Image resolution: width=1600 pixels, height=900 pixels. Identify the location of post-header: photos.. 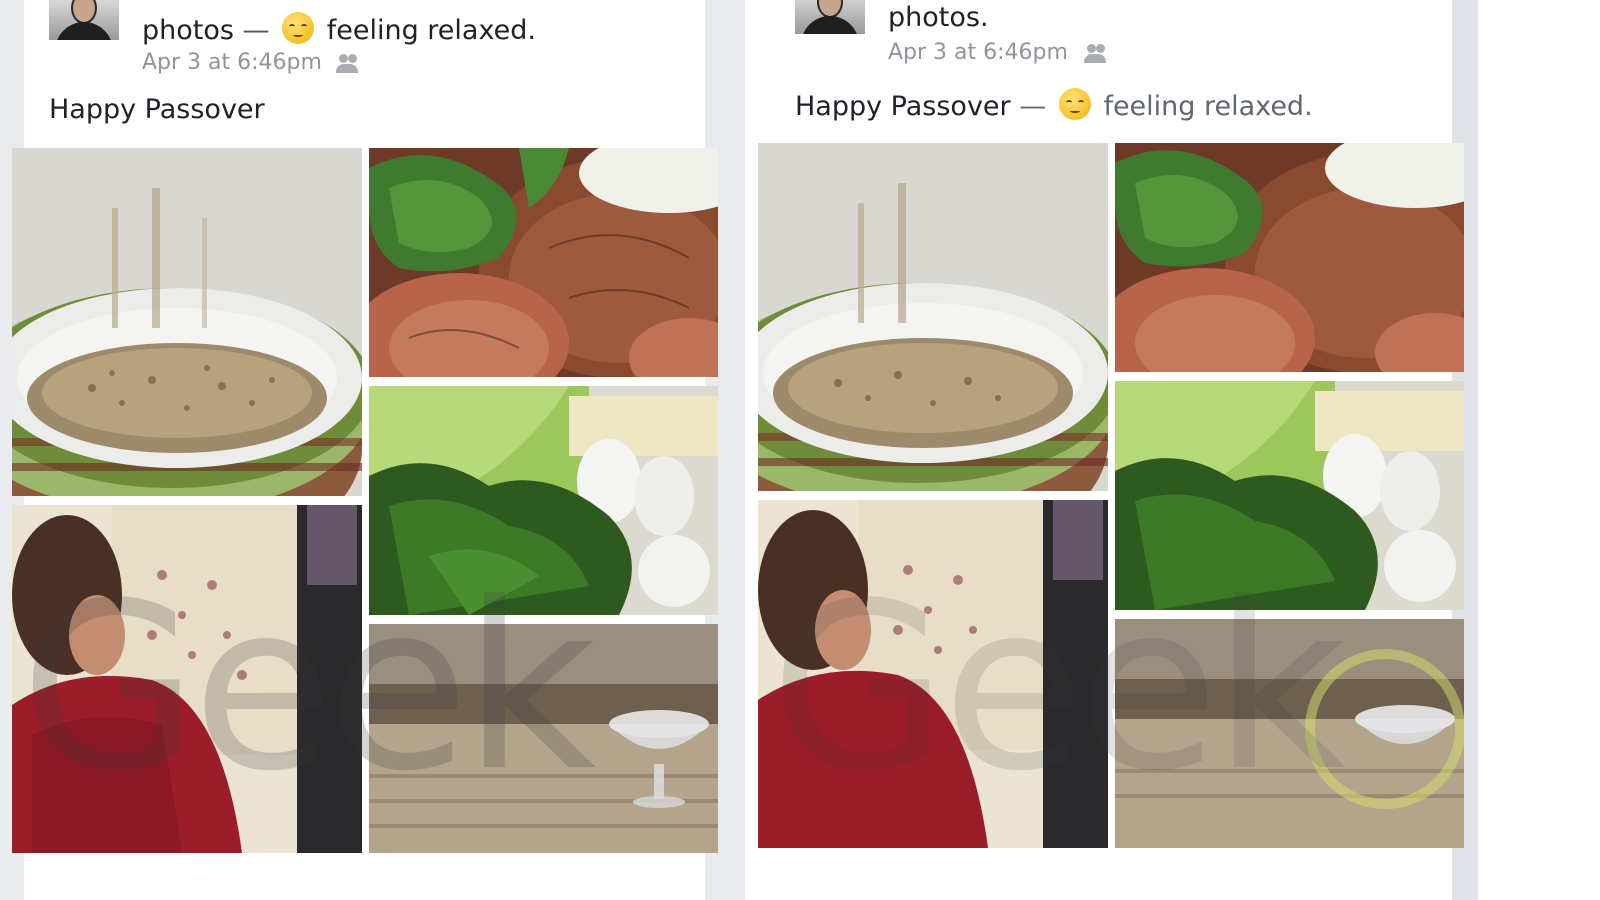
(938, 17).